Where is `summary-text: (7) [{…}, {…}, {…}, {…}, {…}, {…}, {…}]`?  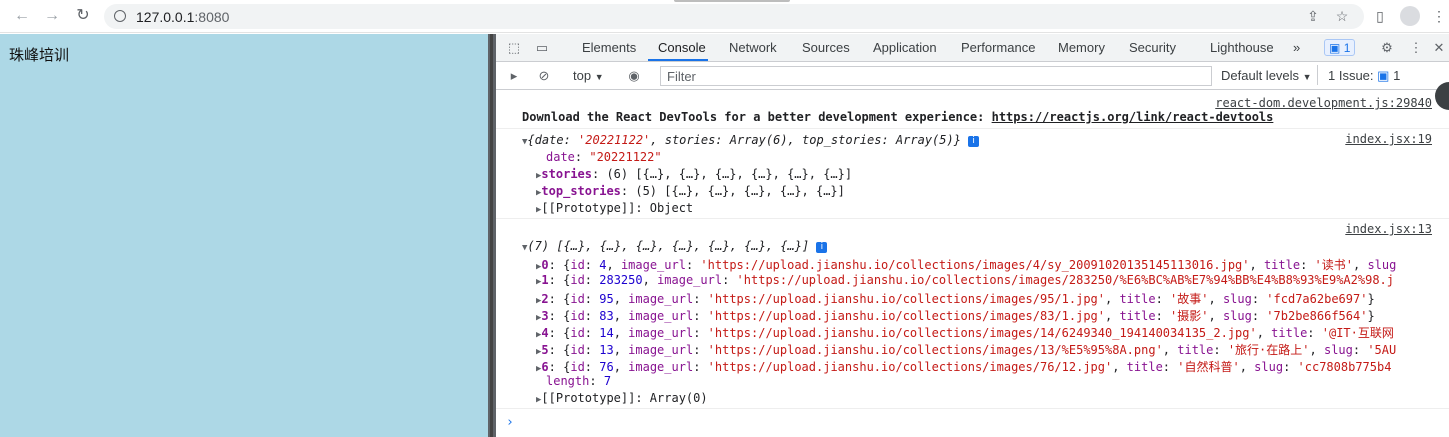 summary-text: (7) [{…}, {…}, {…}, {…}, {…}, {…}, {…}] is located at coordinates (668, 246).